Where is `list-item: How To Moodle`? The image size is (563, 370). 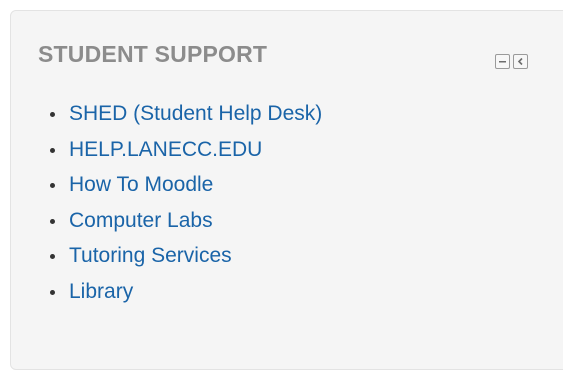 list-item: How To Moodle is located at coordinates (186, 186).